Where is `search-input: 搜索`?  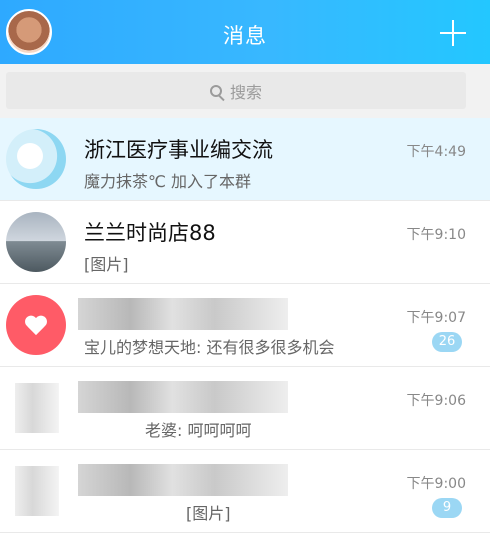
search-input: 搜索 is located at coordinates (236, 90).